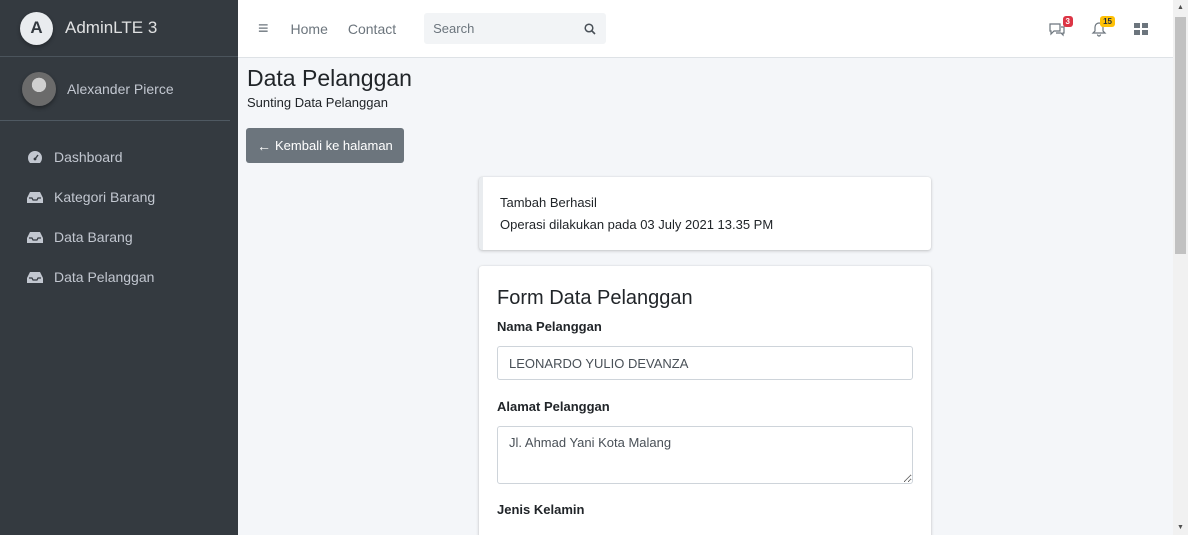  What do you see at coordinates (705, 29) in the screenshot?
I see `top-navbar: ≡ Home Contact 3 15` at bounding box center [705, 29].